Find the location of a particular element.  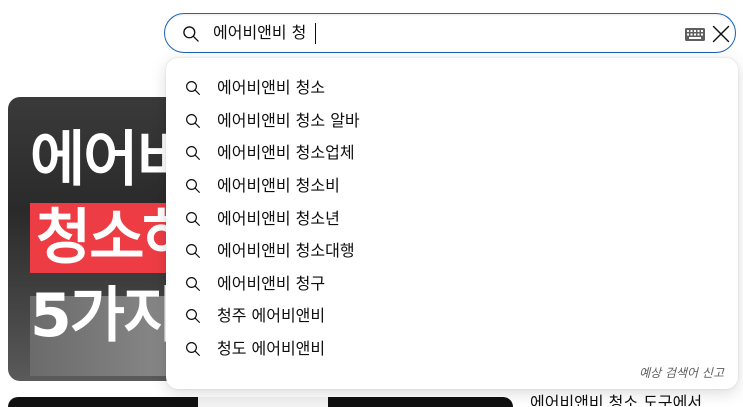

next-video-title: 에어비앤비 청소 도구에서 is located at coordinates (635, 400).